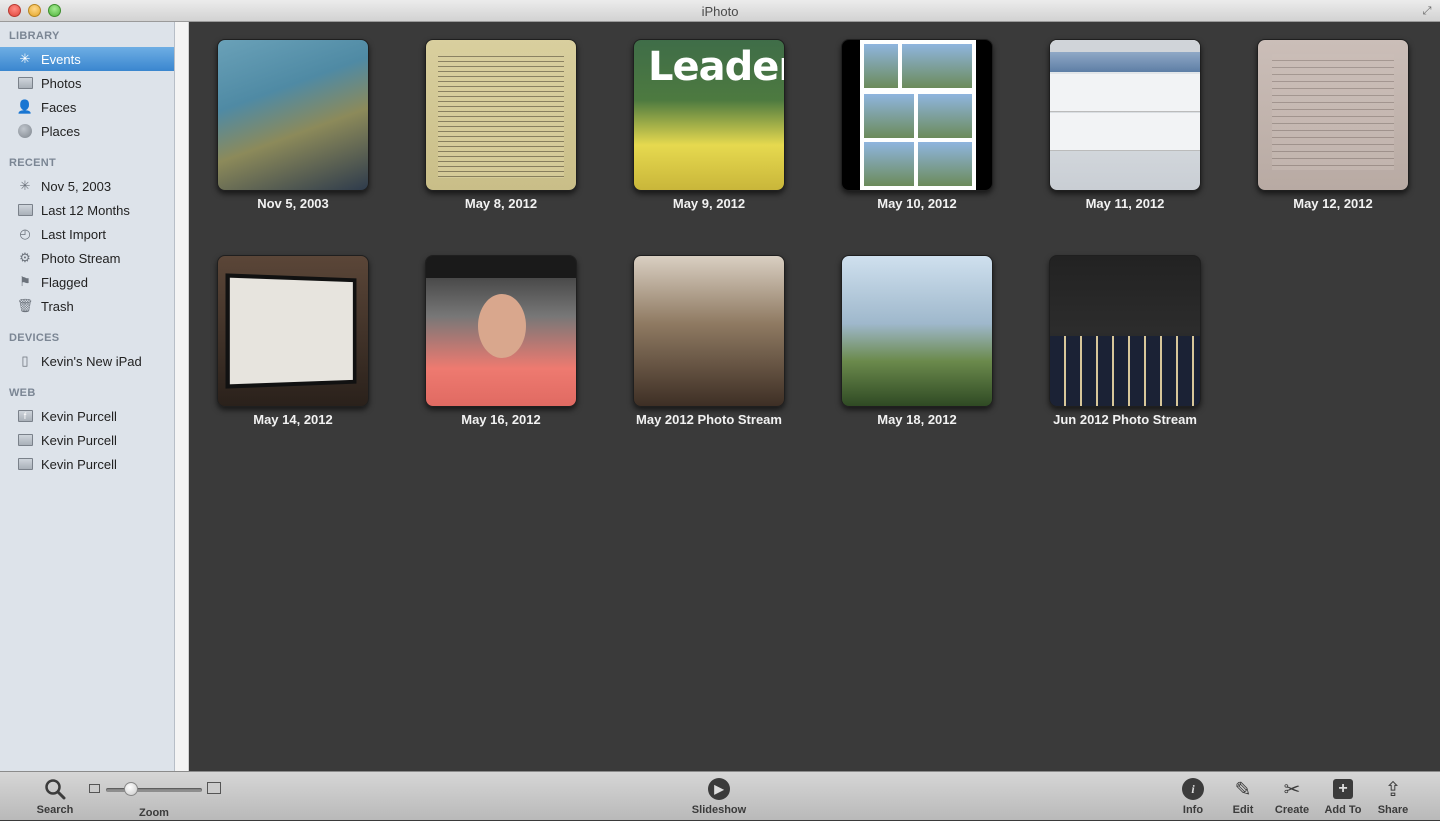 The width and height of the screenshot is (1440, 821). I want to click on zoom-label: Zoom, so click(154, 813).